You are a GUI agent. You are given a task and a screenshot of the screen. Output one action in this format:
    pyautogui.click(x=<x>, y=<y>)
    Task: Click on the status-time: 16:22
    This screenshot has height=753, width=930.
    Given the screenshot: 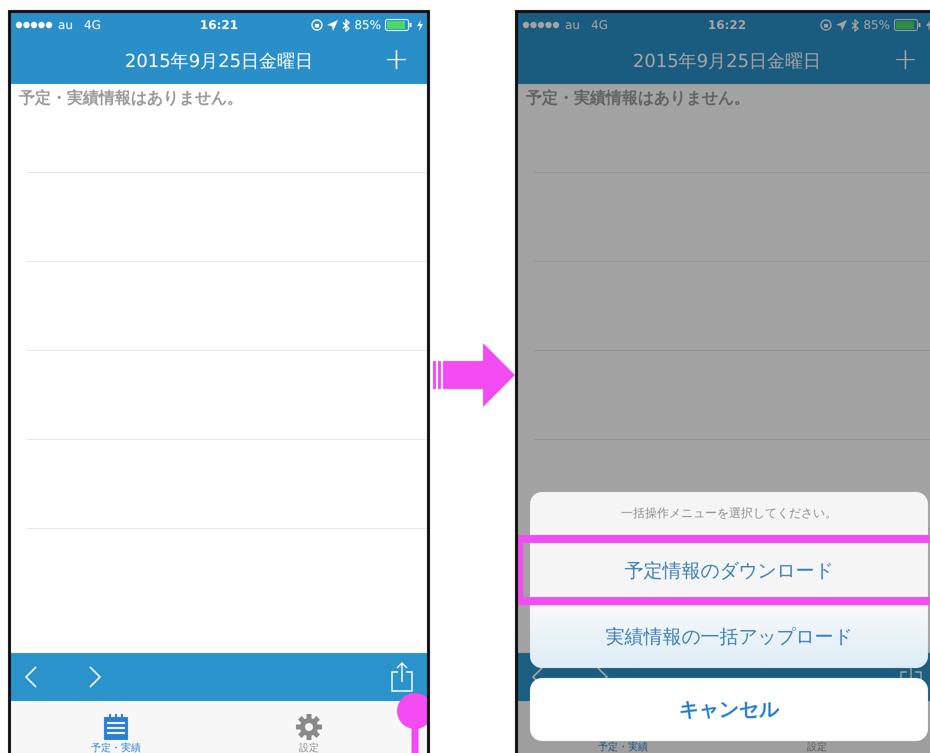 What is the action you would take?
    pyautogui.click(x=727, y=25)
    